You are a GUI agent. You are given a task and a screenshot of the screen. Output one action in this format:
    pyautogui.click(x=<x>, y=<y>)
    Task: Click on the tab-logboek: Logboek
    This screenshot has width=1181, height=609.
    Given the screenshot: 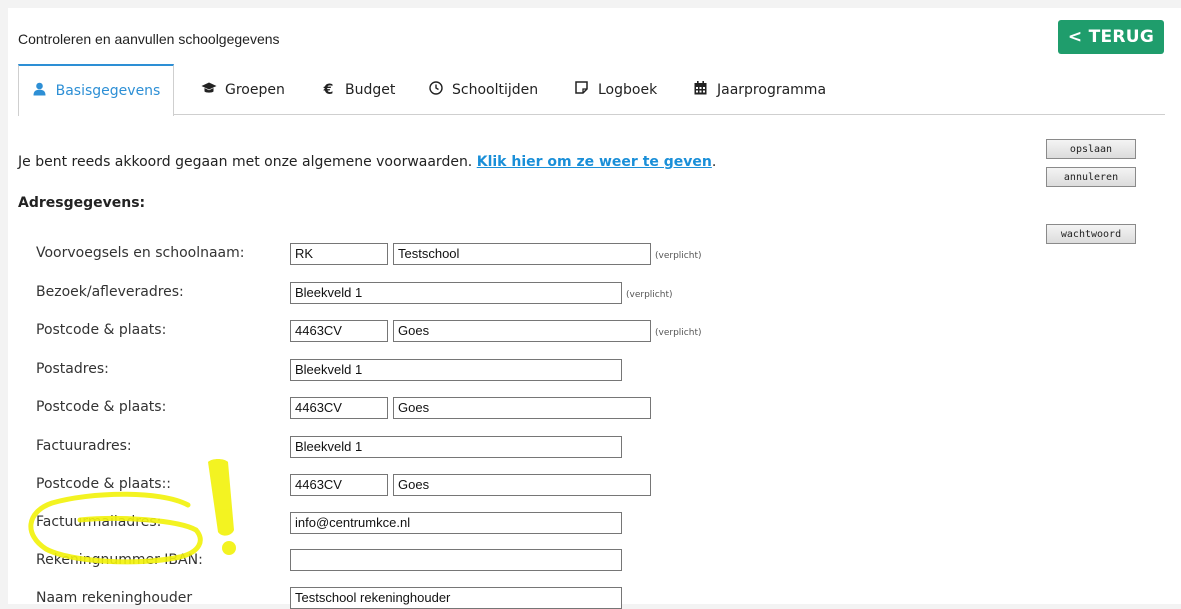 What is the action you would take?
    pyautogui.click(x=615, y=89)
    